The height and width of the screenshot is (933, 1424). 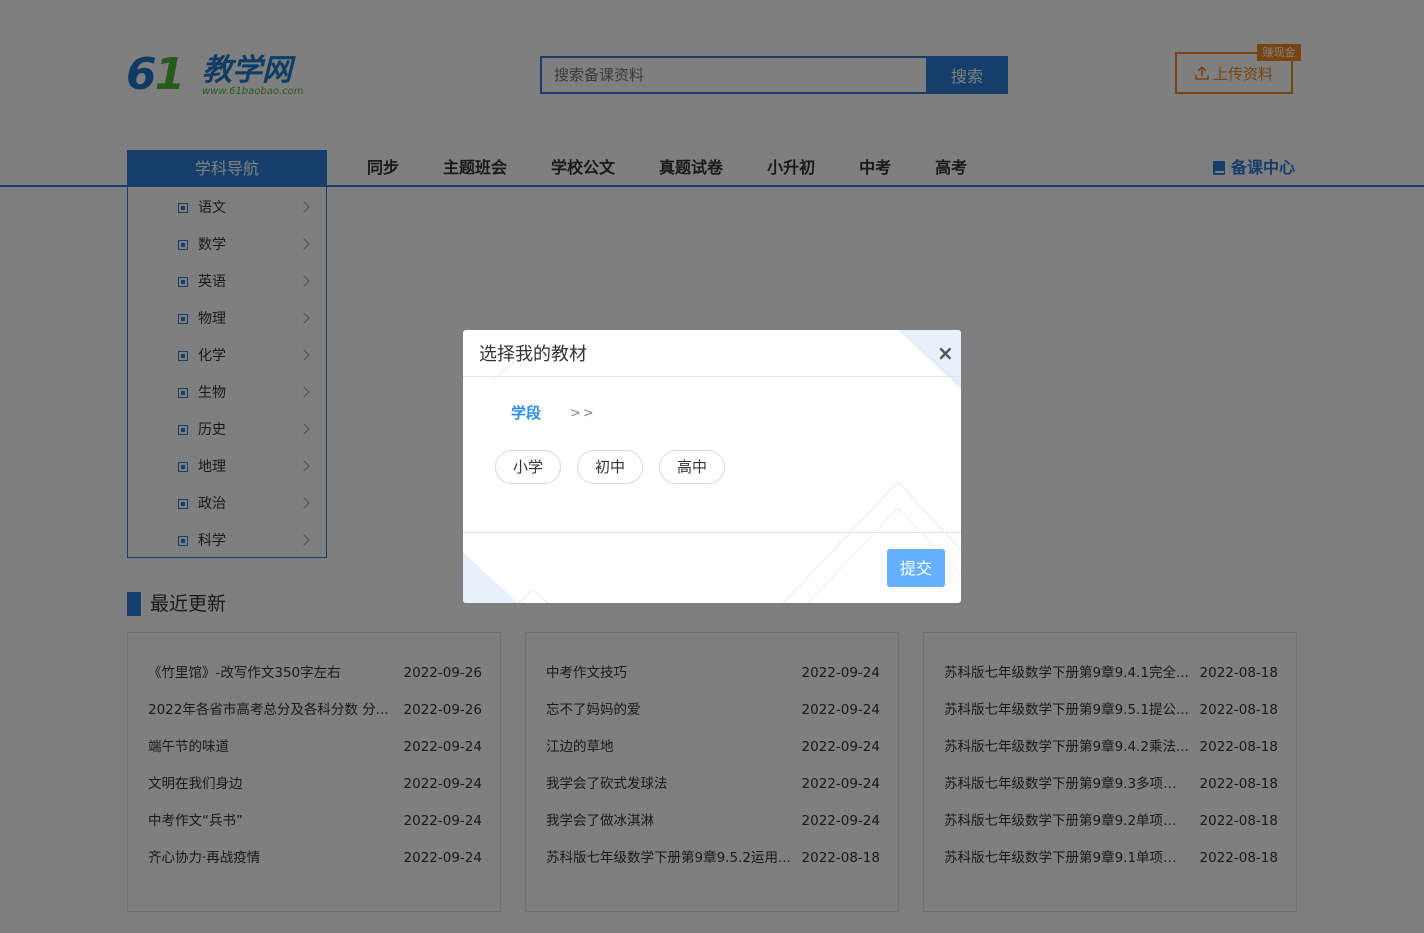 I want to click on tab-stage: 学段, so click(x=526, y=413).